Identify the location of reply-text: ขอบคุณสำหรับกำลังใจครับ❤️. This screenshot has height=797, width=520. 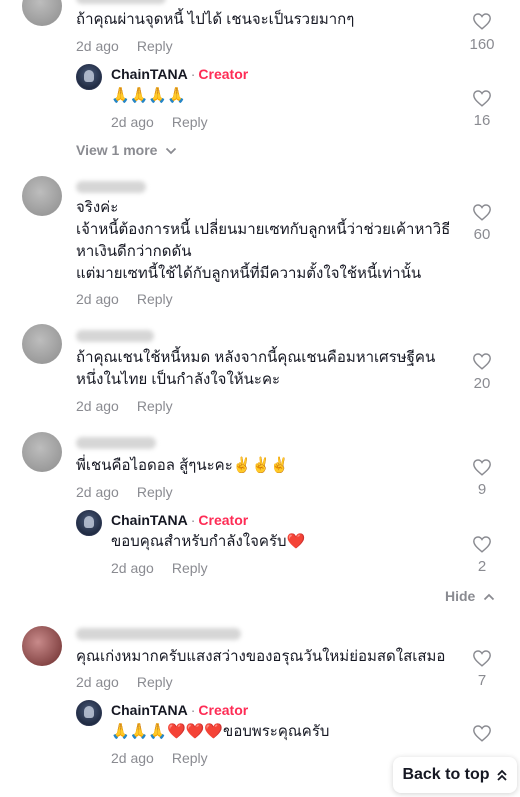
(208, 541).